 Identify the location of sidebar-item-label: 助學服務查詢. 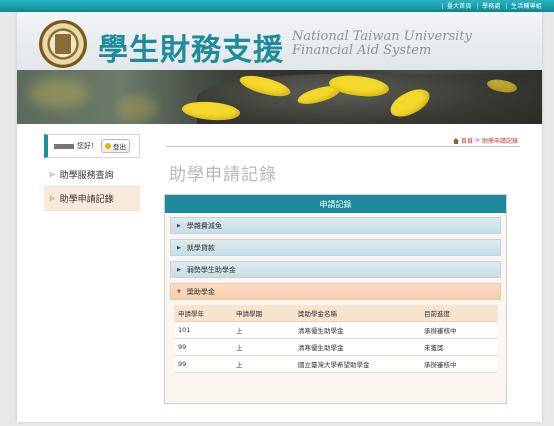
(86, 176).